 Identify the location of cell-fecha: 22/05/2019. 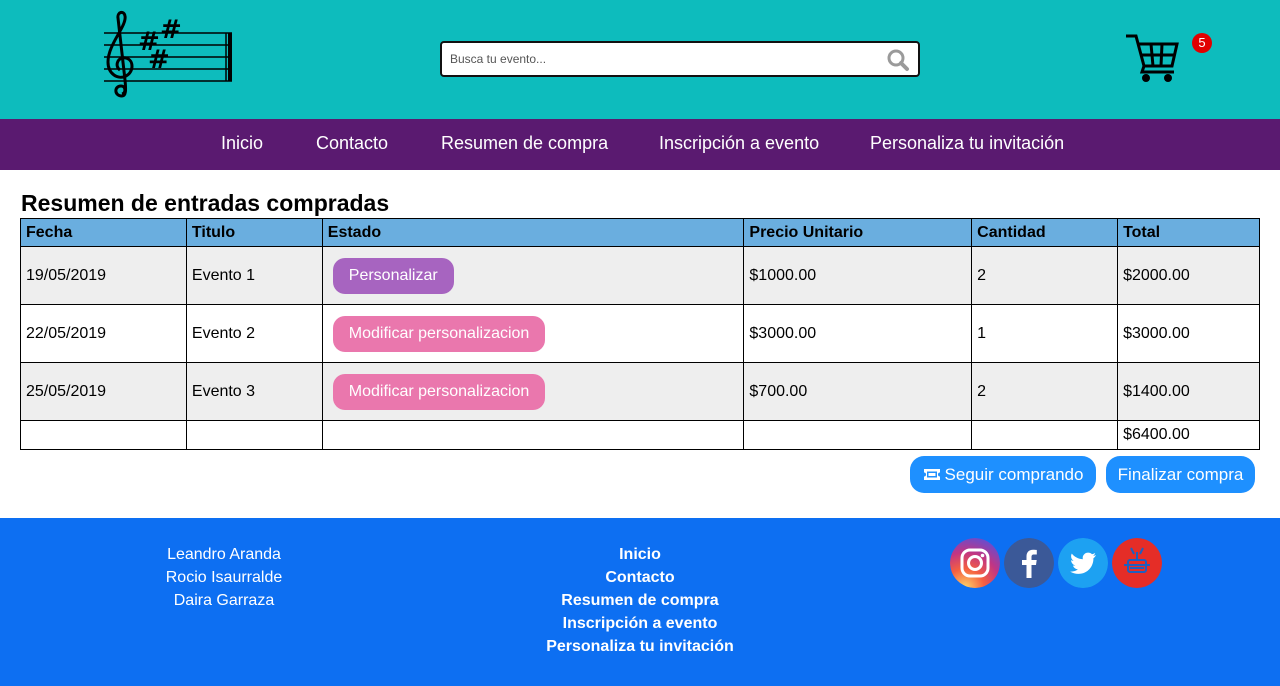
(103, 333).